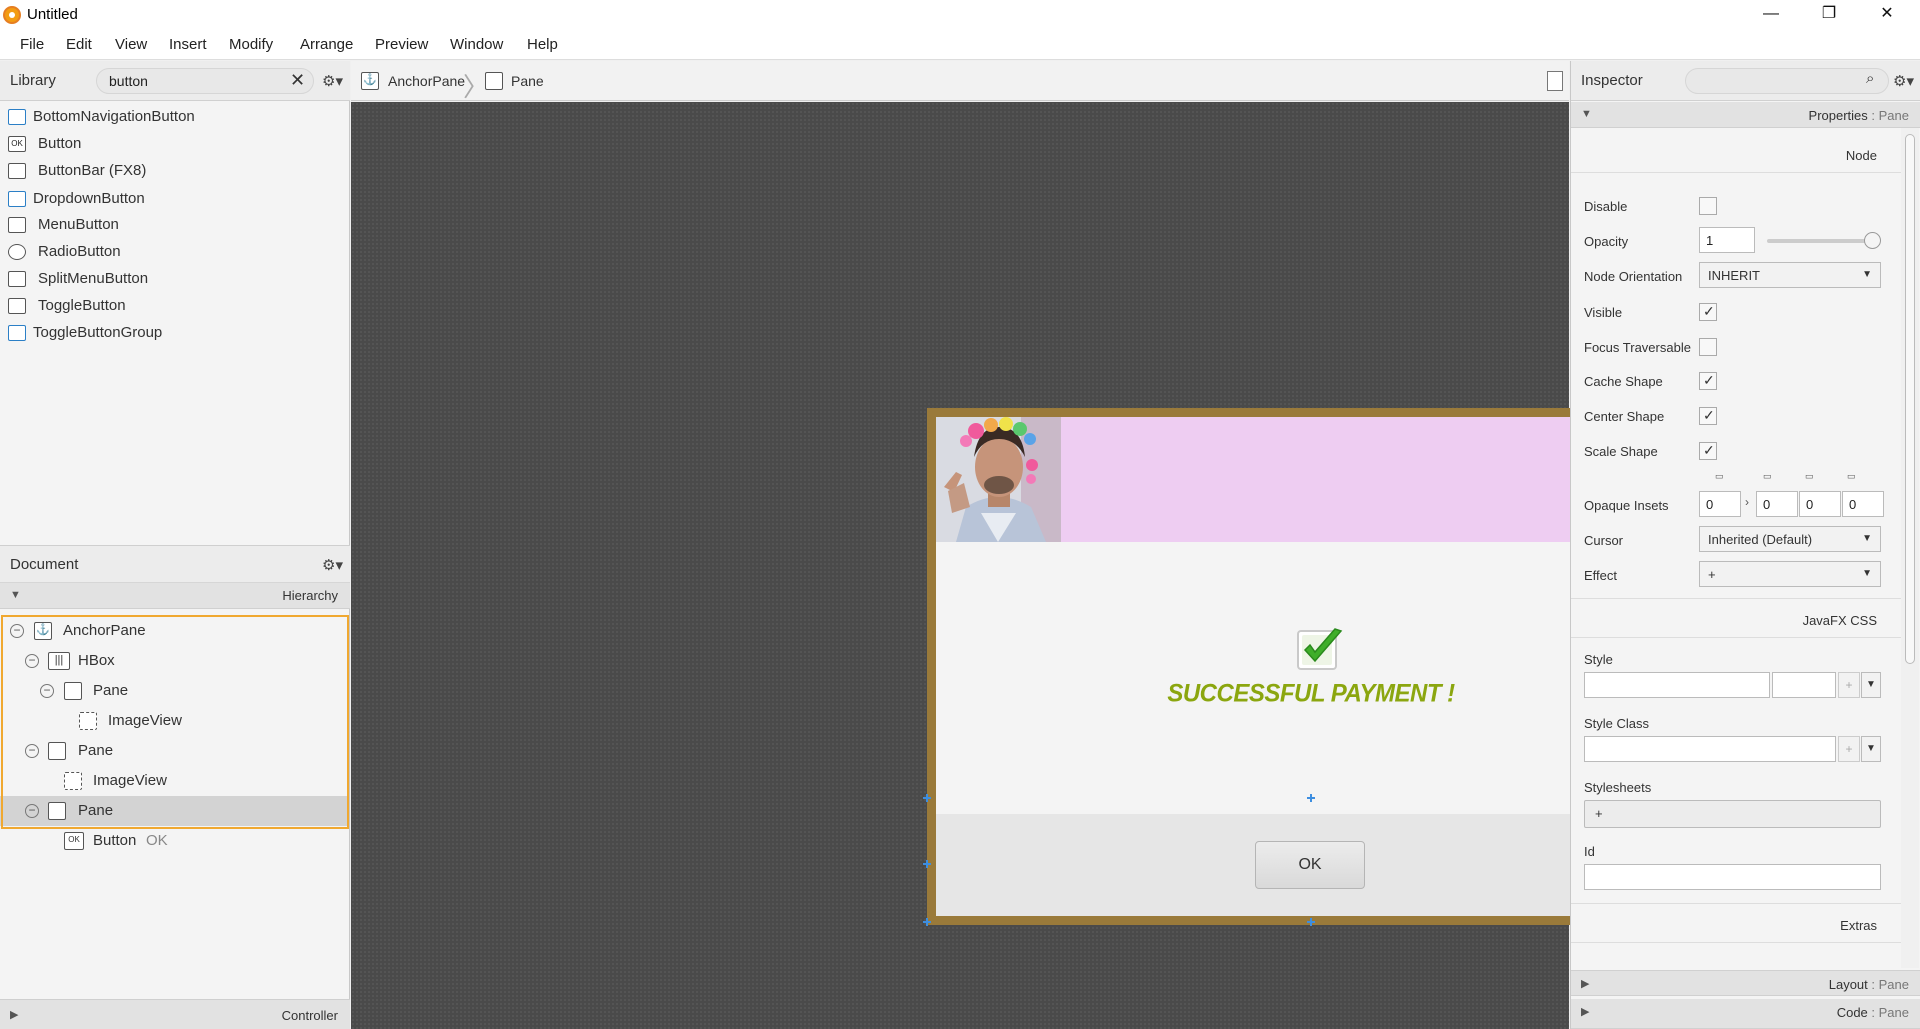  Describe the element at coordinates (98, 332) in the screenshot. I see `library-item-label: ToggleButtonGroup` at that location.